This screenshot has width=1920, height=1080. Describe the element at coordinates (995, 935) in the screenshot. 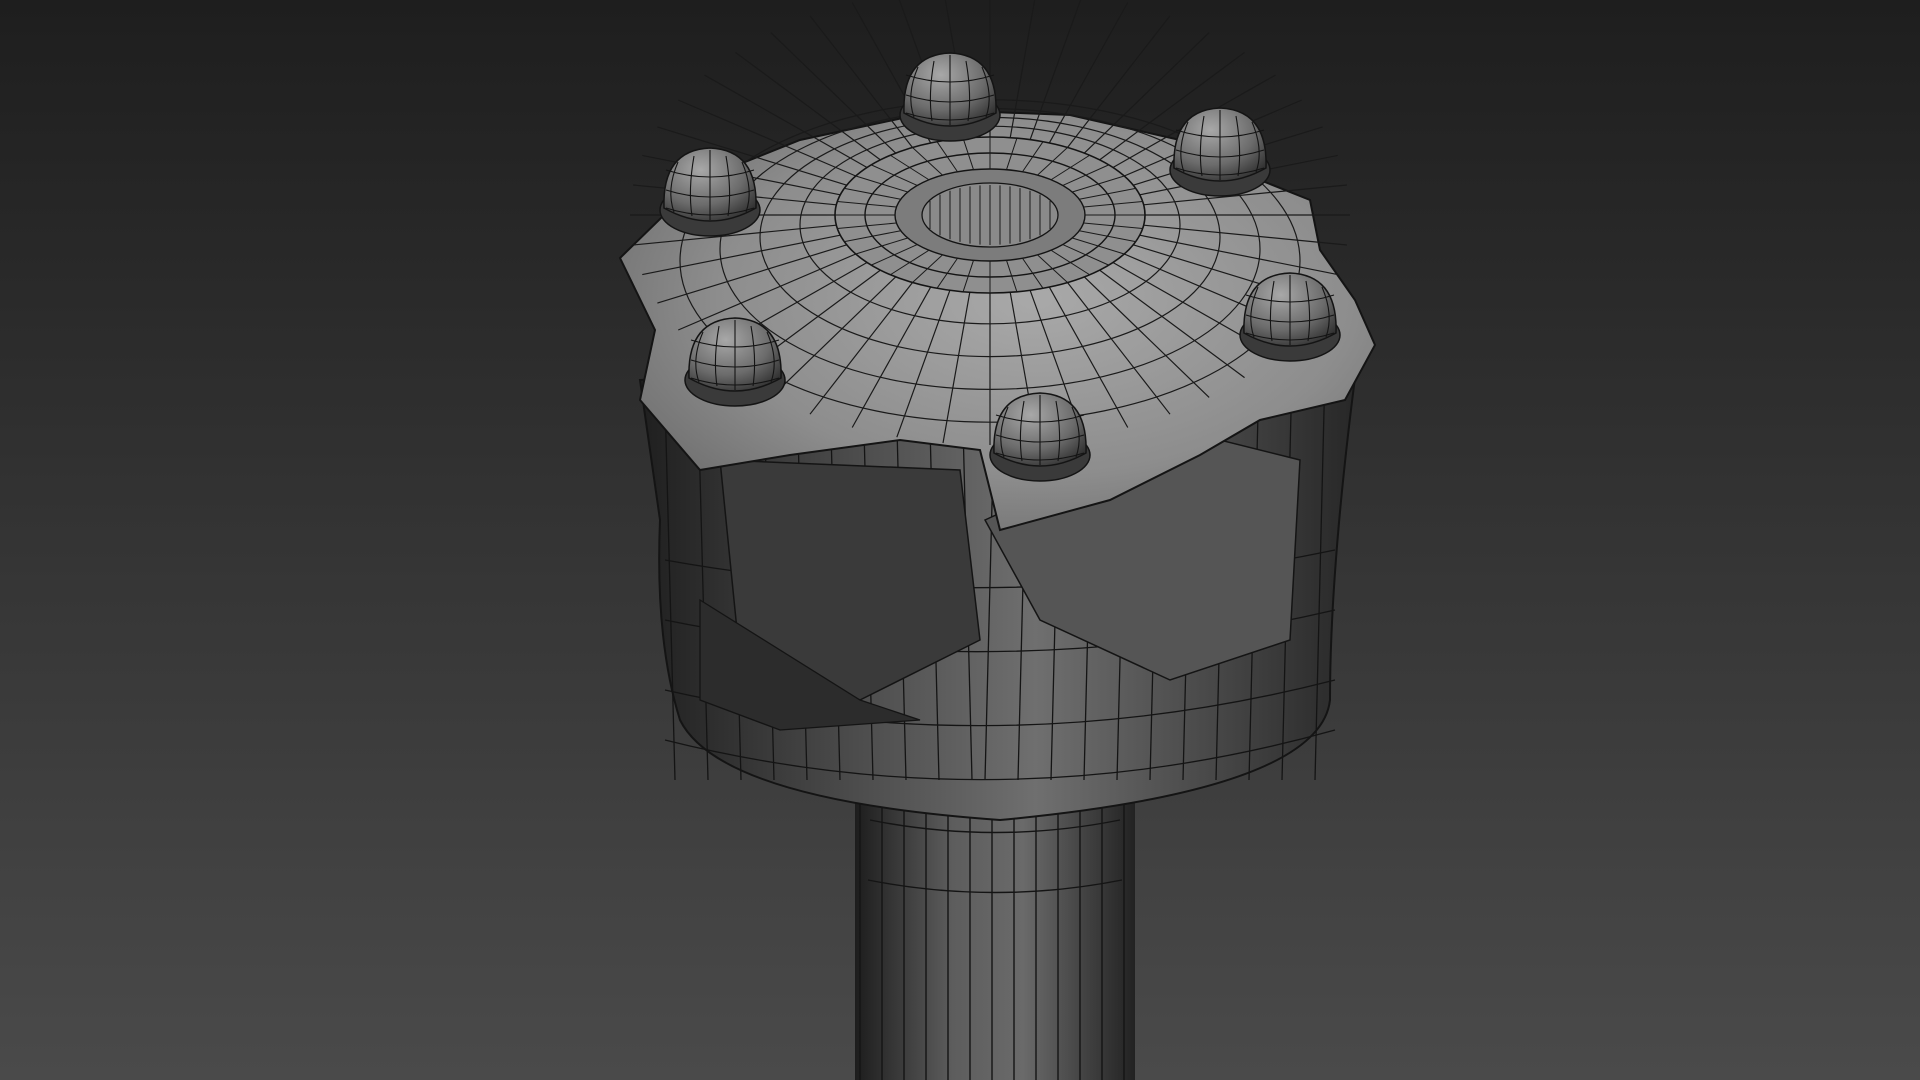

I see `handle-shaft` at that location.